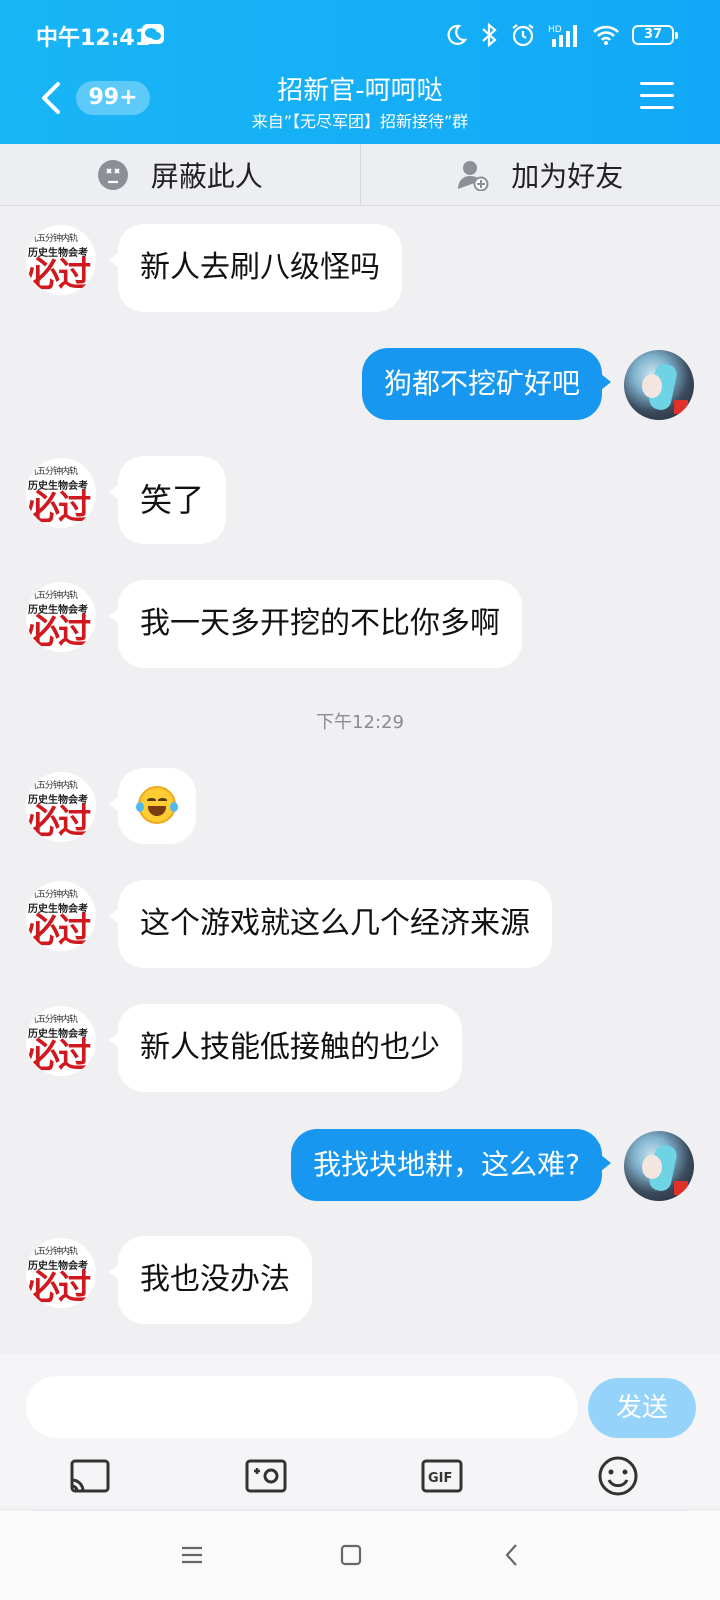  What do you see at coordinates (489, 35) in the screenshot?
I see `bluetooth-icon` at bounding box center [489, 35].